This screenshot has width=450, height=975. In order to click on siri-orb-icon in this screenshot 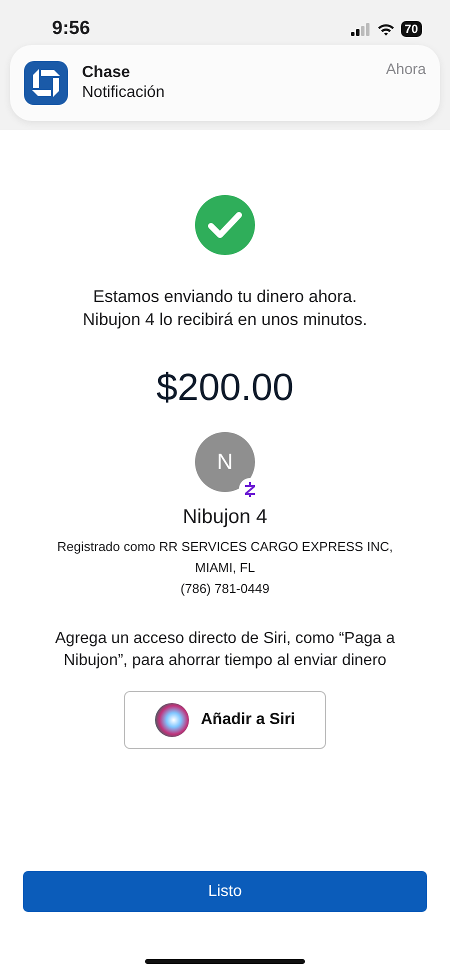, I will do `click(171, 720)`.